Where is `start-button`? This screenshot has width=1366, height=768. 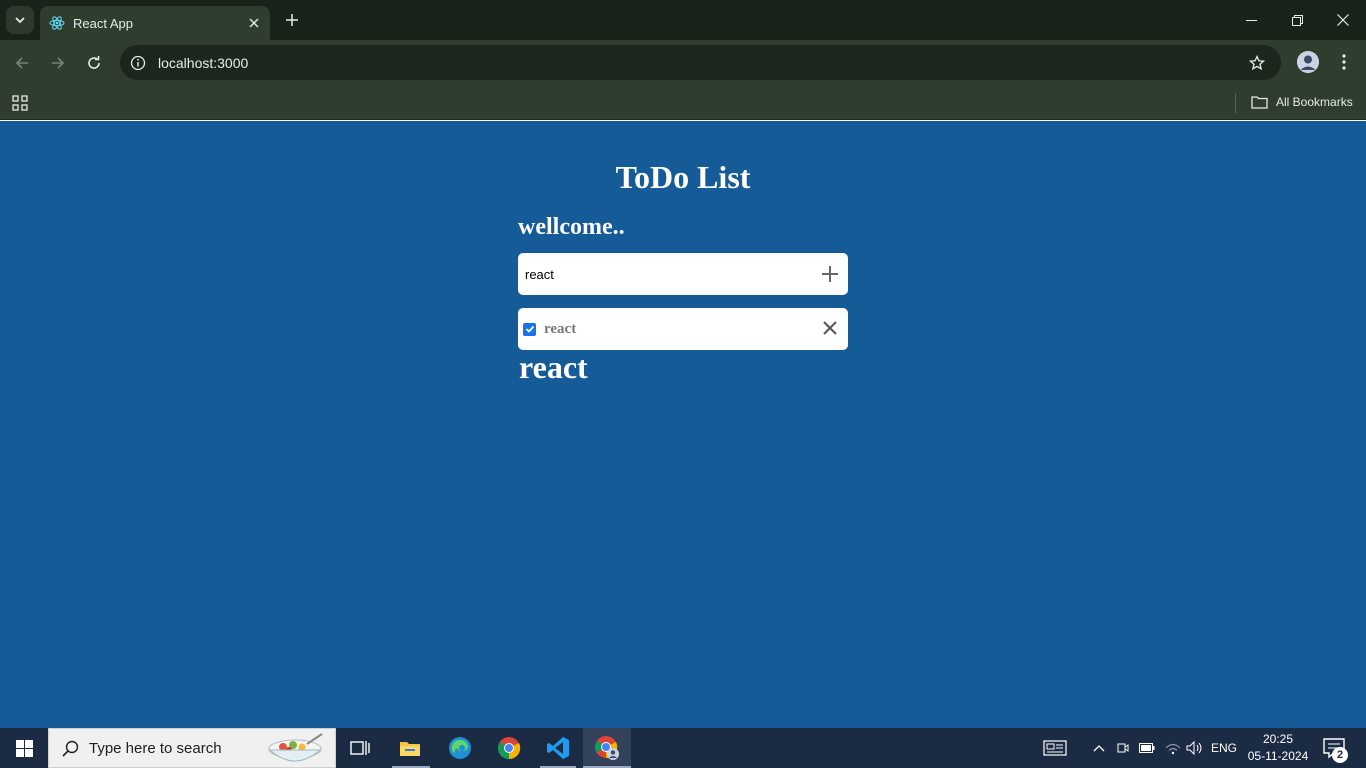 start-button is located at coordinates (24, 748).